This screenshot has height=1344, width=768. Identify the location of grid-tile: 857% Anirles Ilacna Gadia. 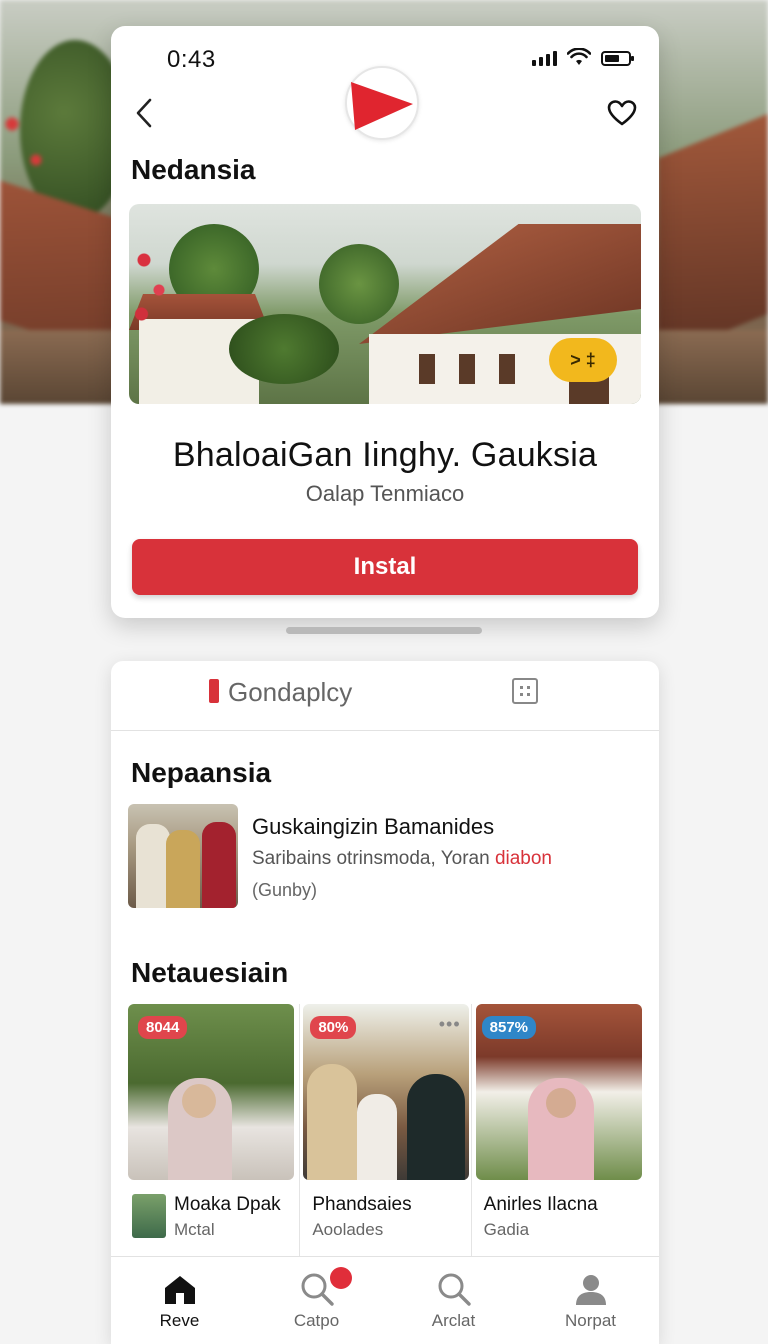
(556, 1130).